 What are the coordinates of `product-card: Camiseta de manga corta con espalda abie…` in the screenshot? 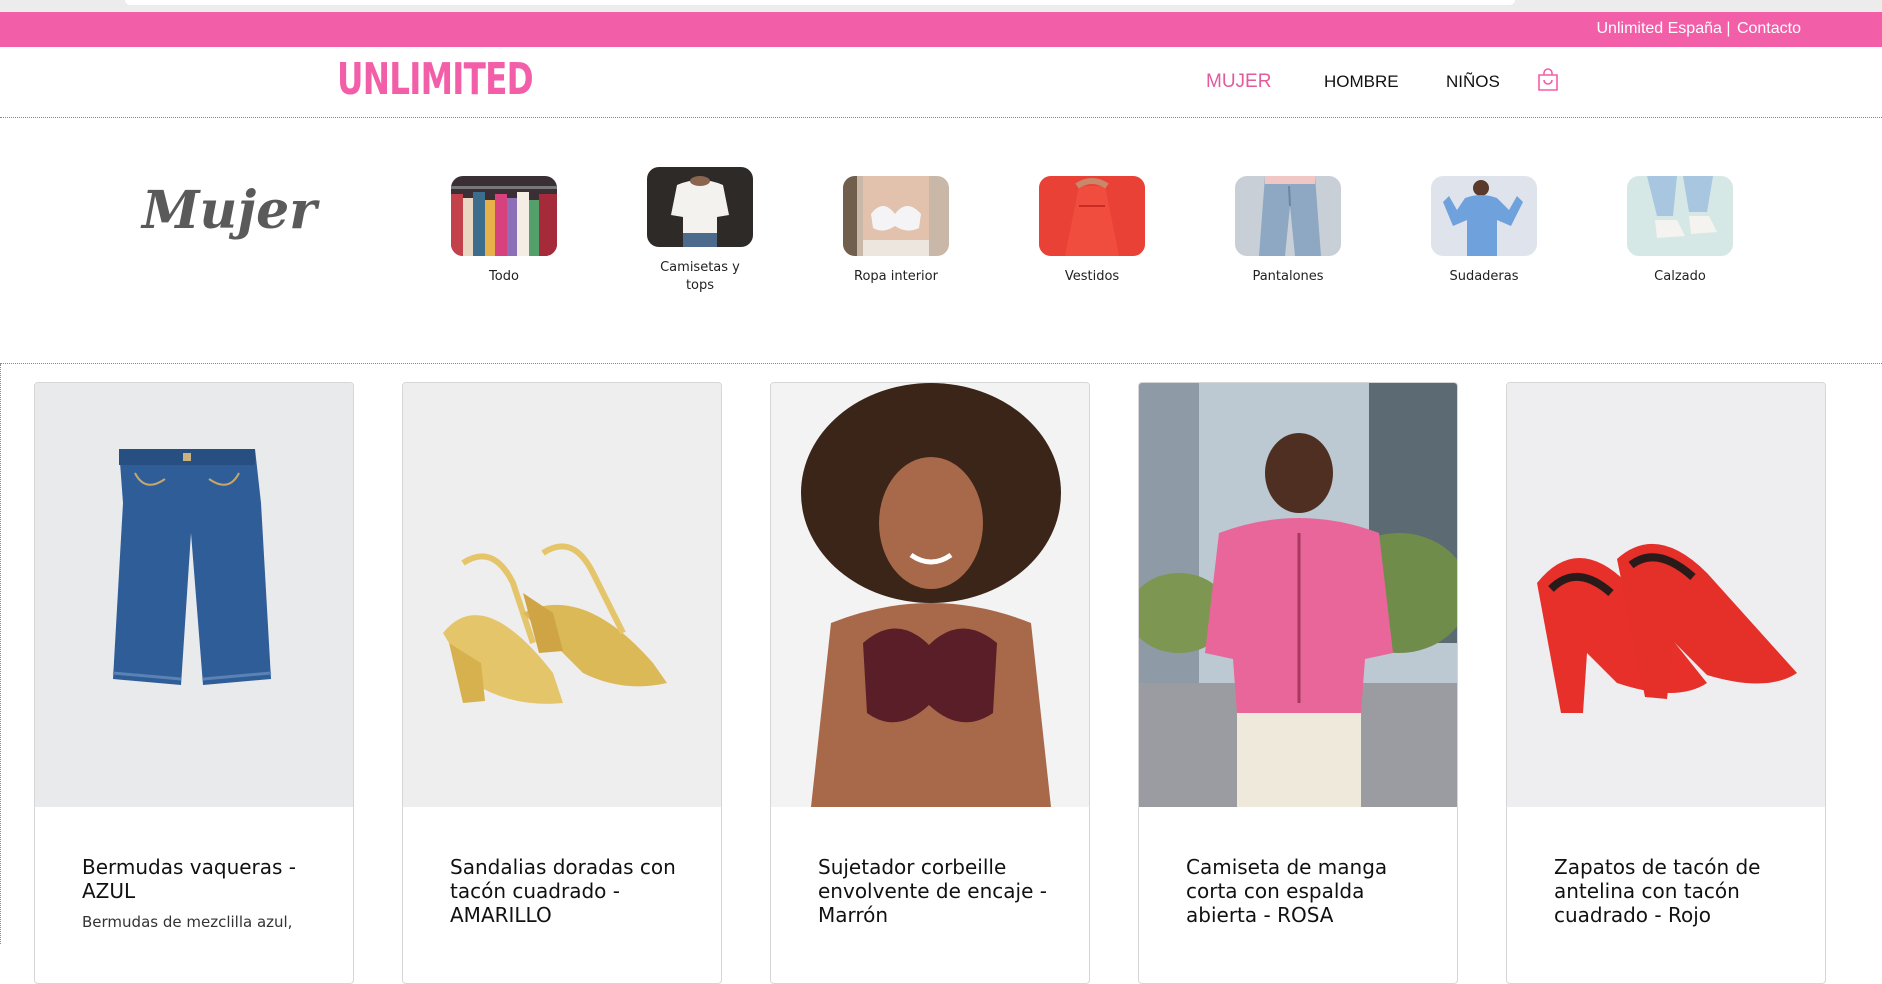 It's located at (1298, 683).